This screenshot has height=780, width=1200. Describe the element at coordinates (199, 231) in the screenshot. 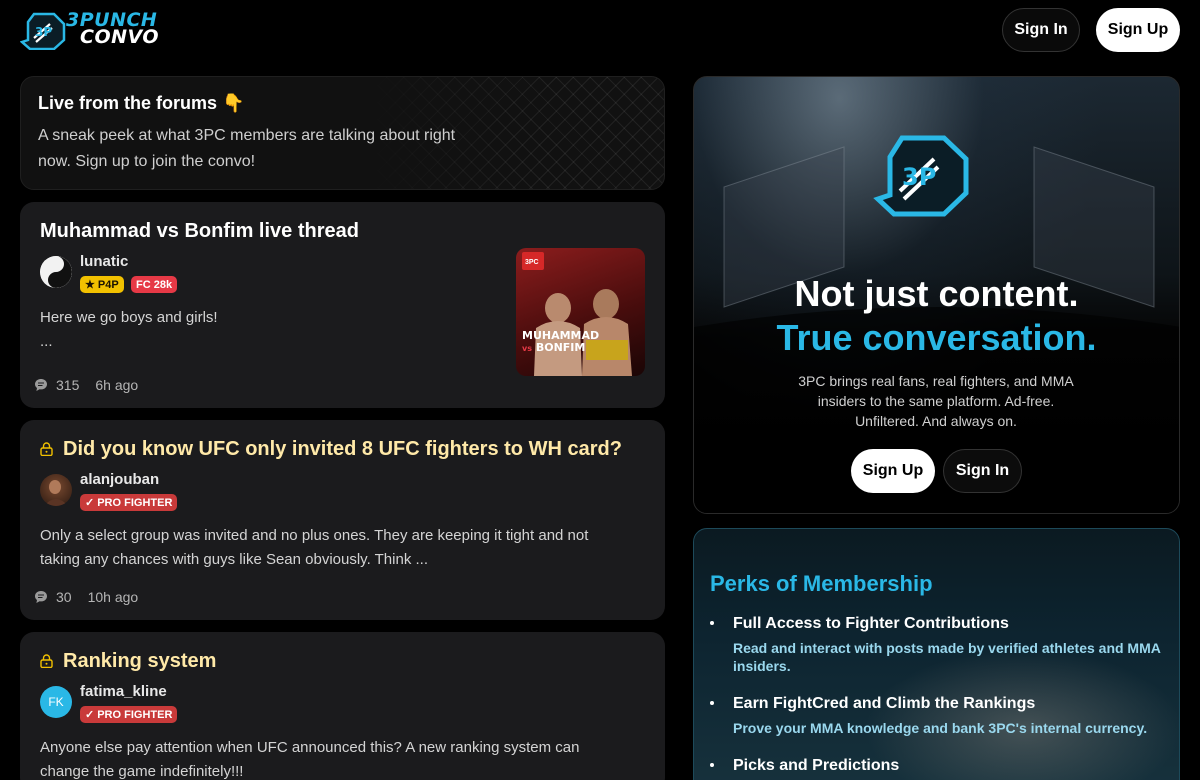

I see `post-title: Muhammad vs Bonfim live thread` at that location.